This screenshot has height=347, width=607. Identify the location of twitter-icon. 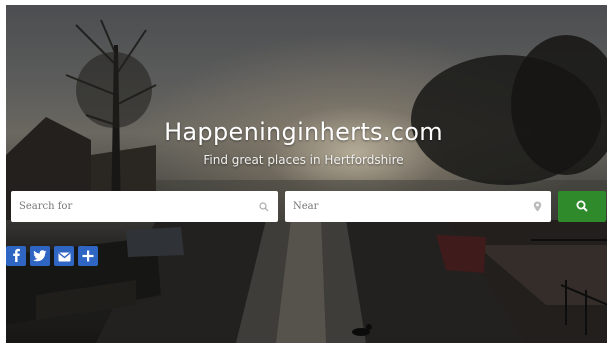
(40, 256).